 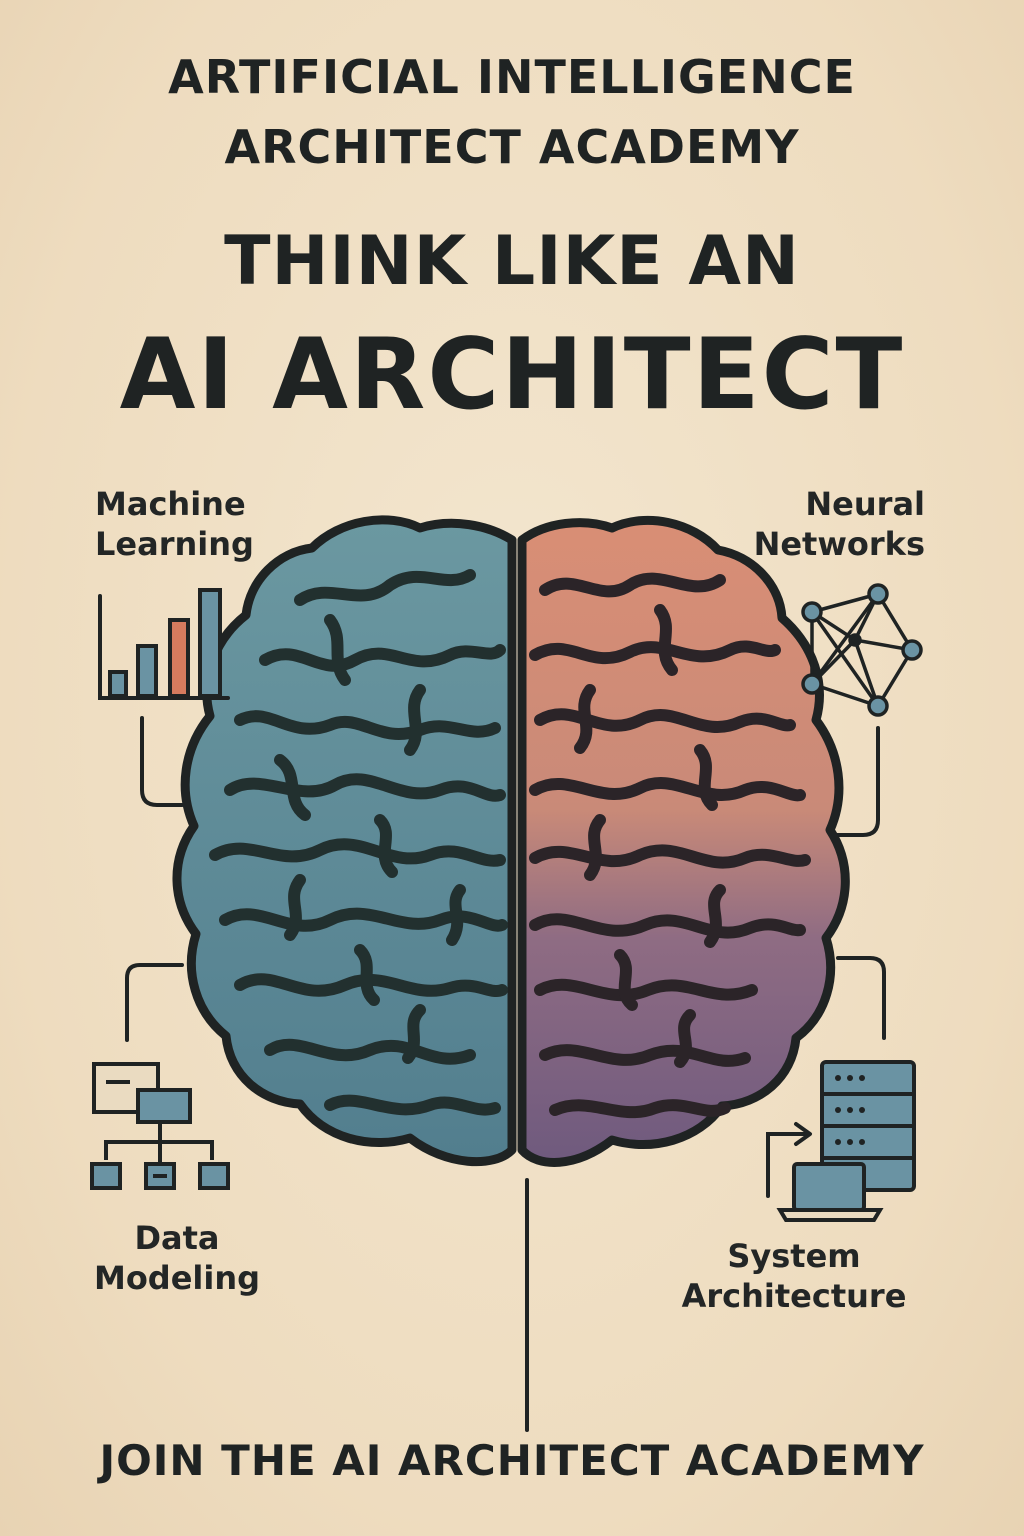 What do you see at coordinates (177, 1278) in the screenshot?
I see `data-modeling-label-line-2: Modeling` at bounding box center [177, 1278].